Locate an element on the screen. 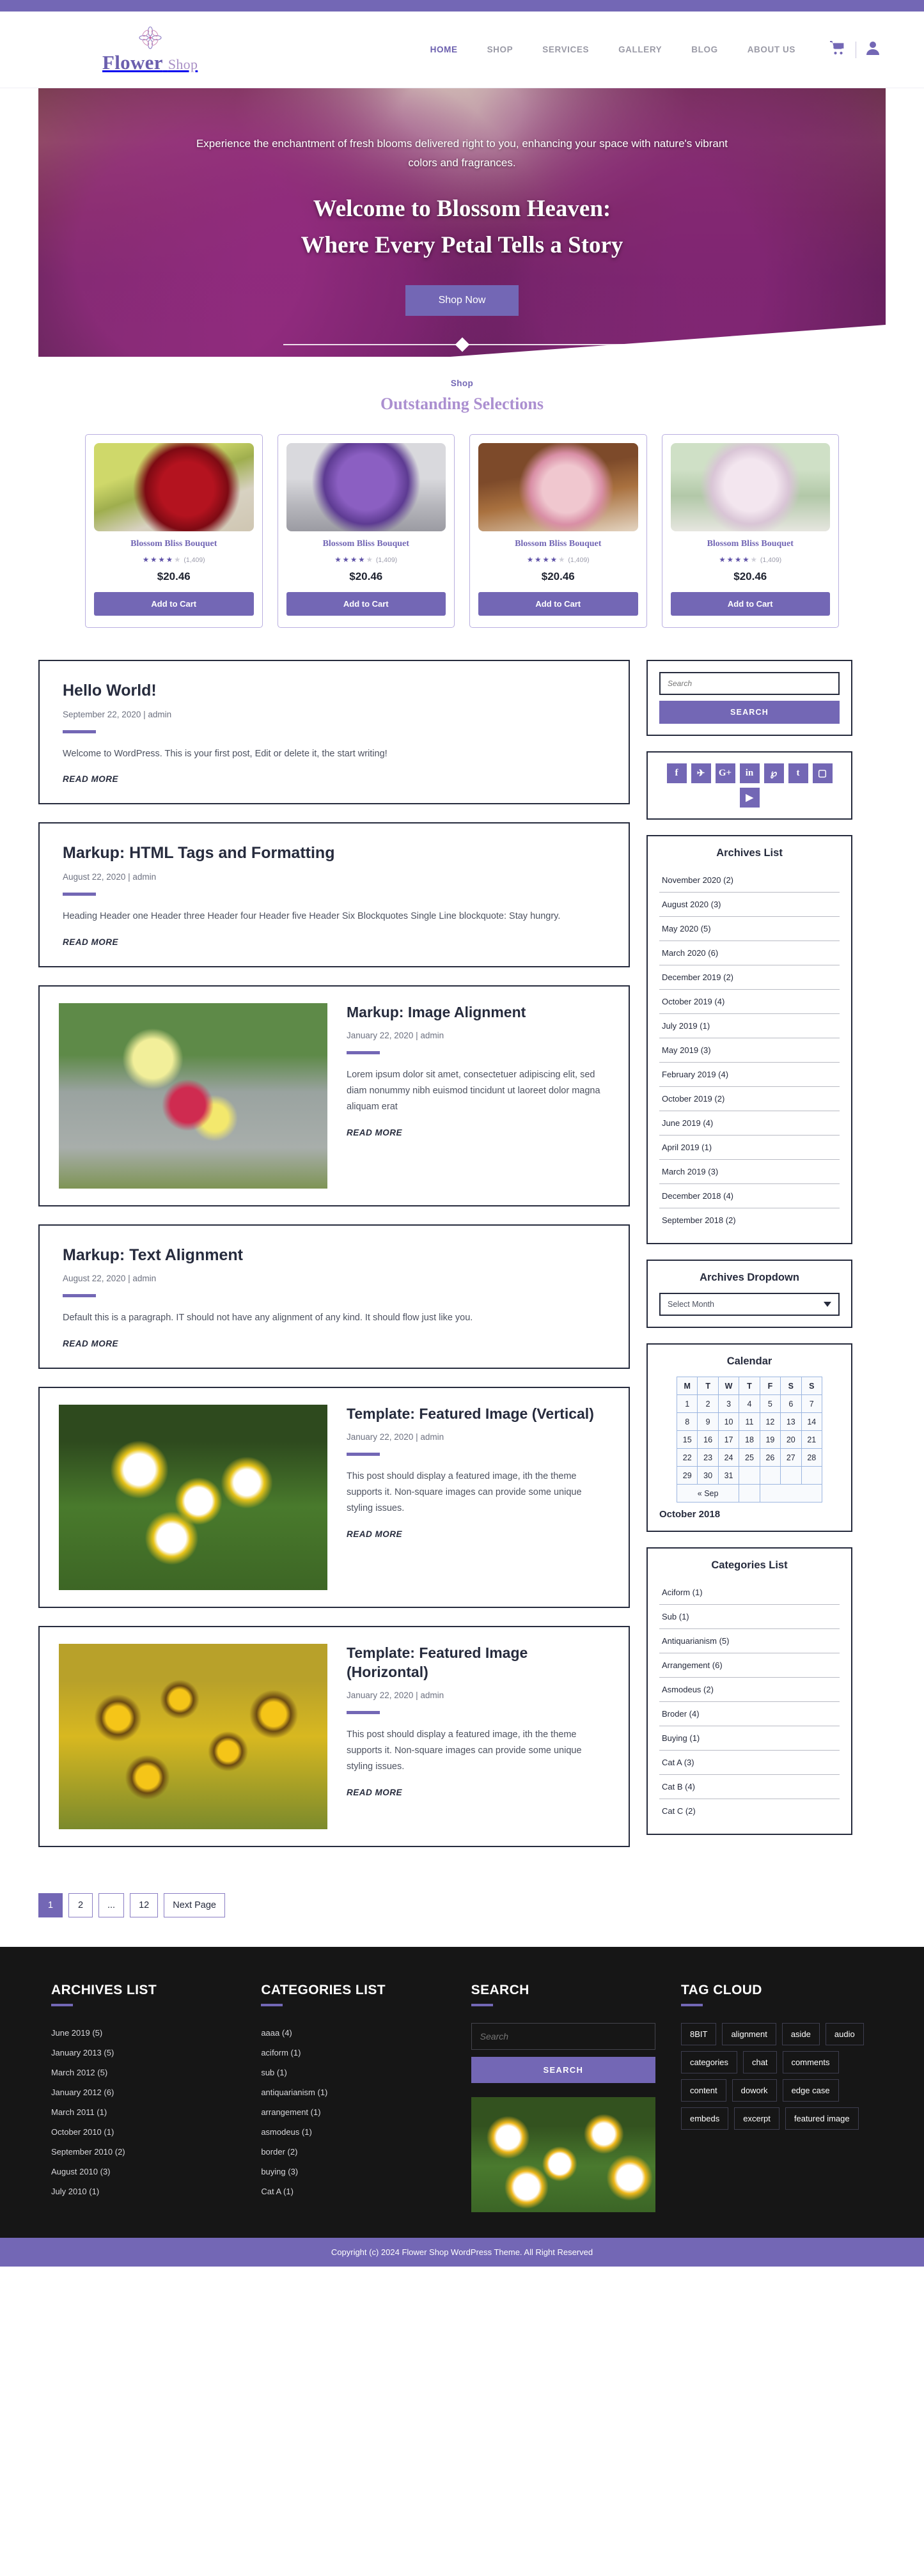 This screenshot has height=2576, width=924. tag-link: excerpt is located at coordinates (756, 2118).